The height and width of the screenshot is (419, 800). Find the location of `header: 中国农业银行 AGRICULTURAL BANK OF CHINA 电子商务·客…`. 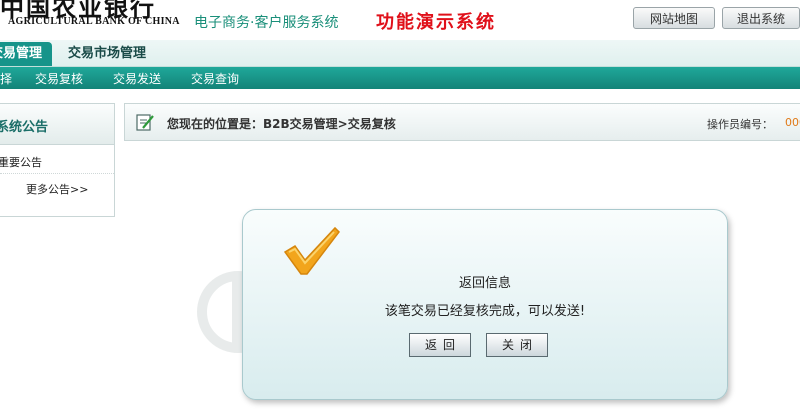

header: 中国农业银行 AGRICULTURAL BANK OF CHINA 电子商务·客… is located at coordinates (400, 20).